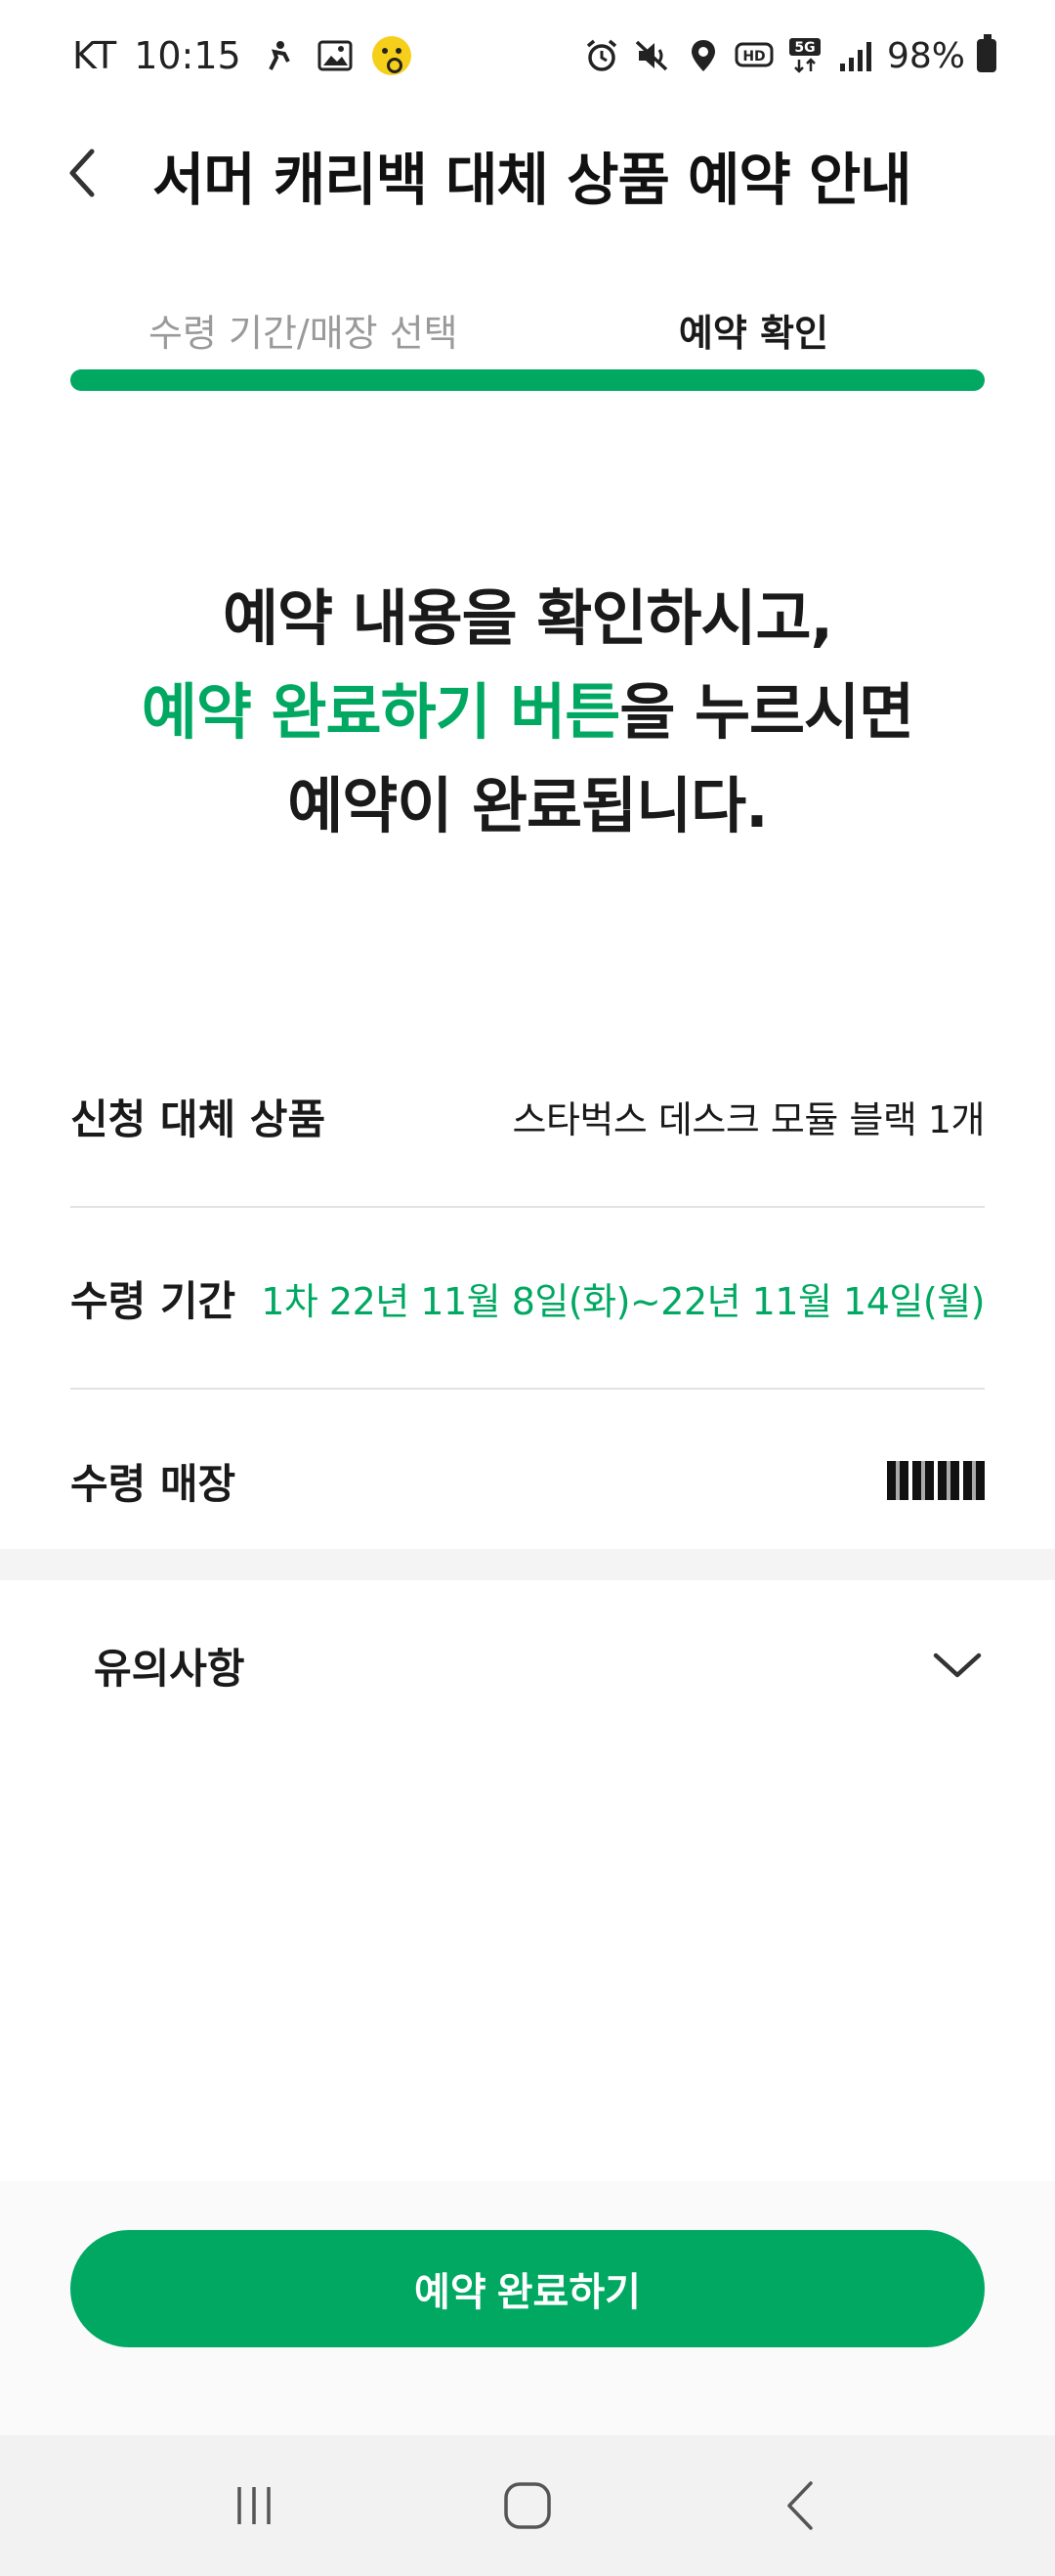 Image resolution: width=1055 pixels, height=2576 pixels. Describe the element at coordinates (623, 1301) in the screenshot. I see `period-value: 1차 22년 11월 8일(화)~22년 11월 14일(월)` at that location.